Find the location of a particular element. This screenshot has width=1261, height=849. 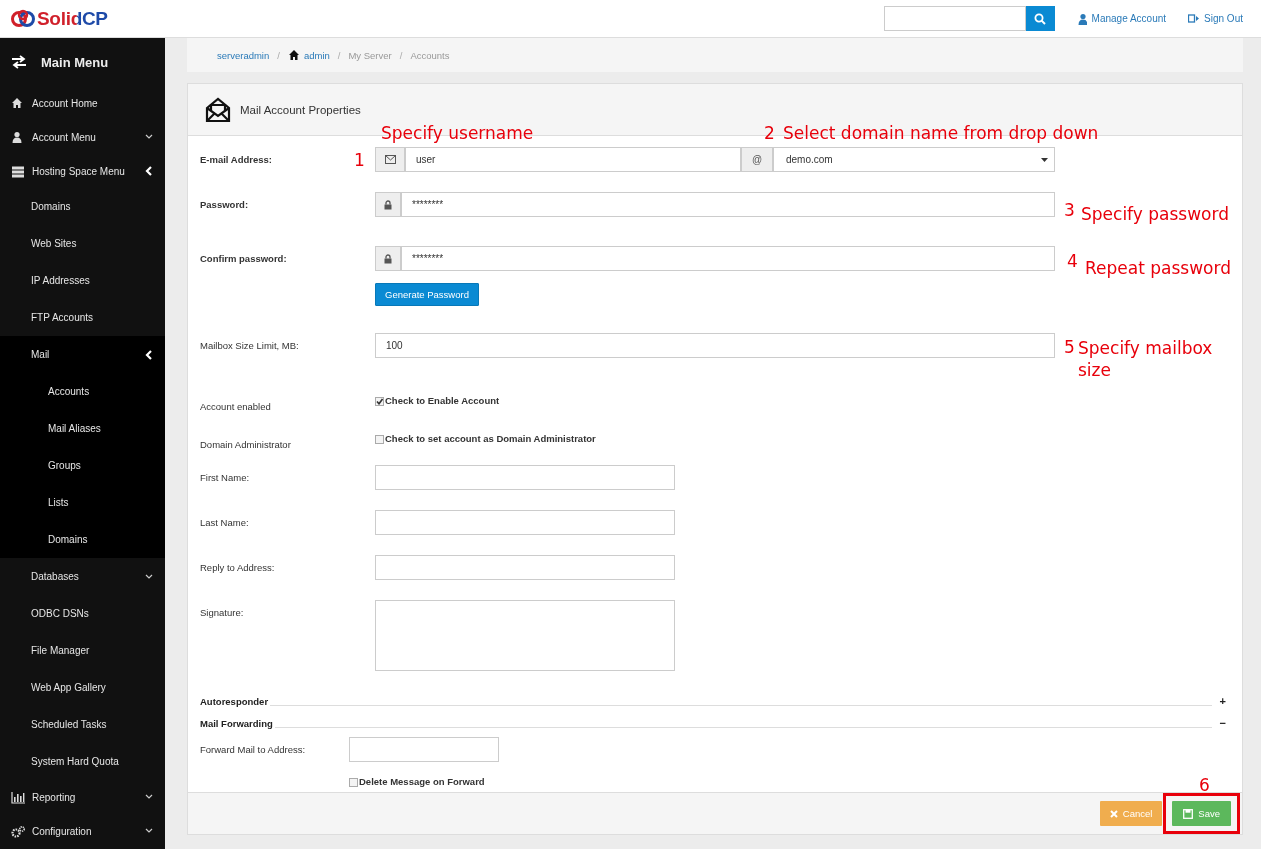

home-icon is located at coordinates (293, 55).